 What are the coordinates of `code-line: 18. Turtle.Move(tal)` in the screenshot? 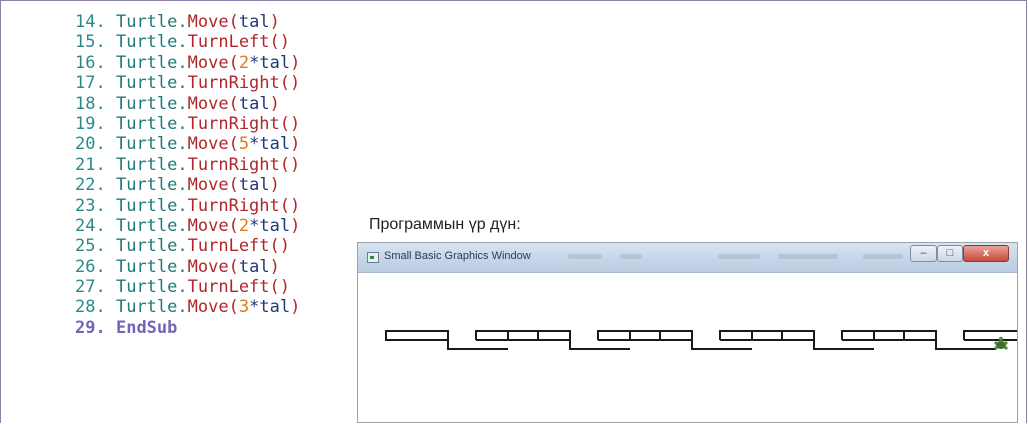 It's located at (187, 104).